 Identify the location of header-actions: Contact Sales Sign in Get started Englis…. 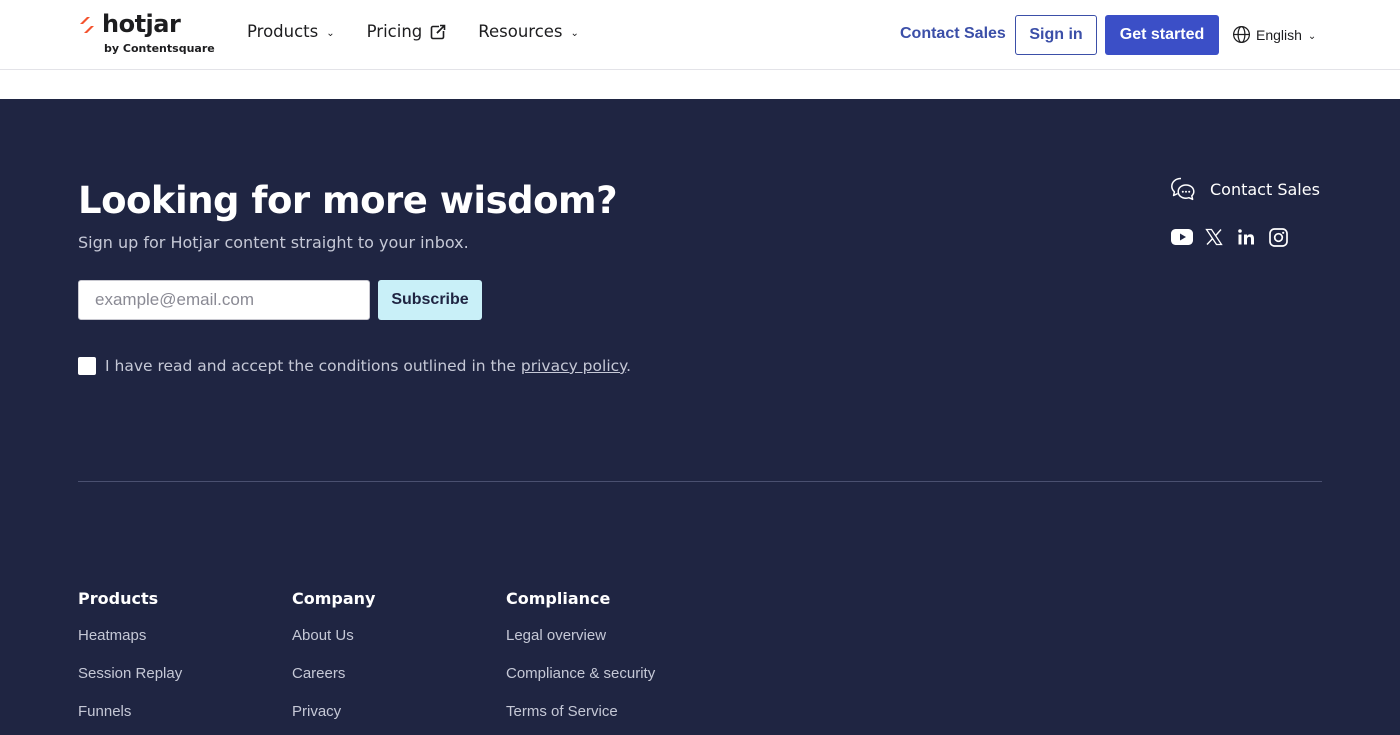
(1150, 35).